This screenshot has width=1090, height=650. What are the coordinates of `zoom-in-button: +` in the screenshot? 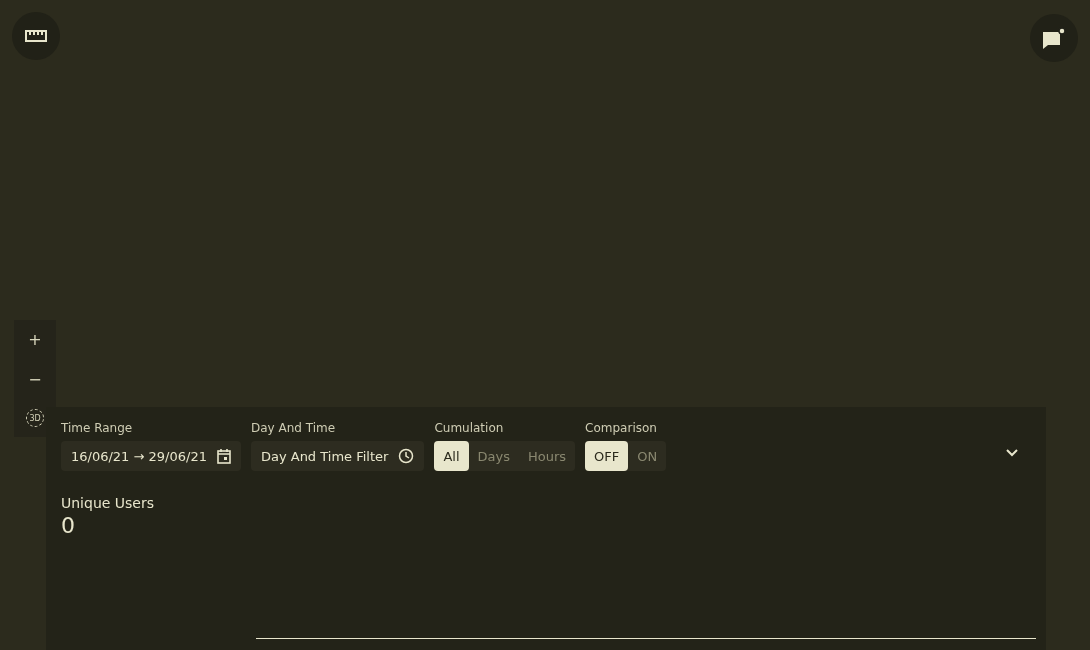 It's located at (35, 340).